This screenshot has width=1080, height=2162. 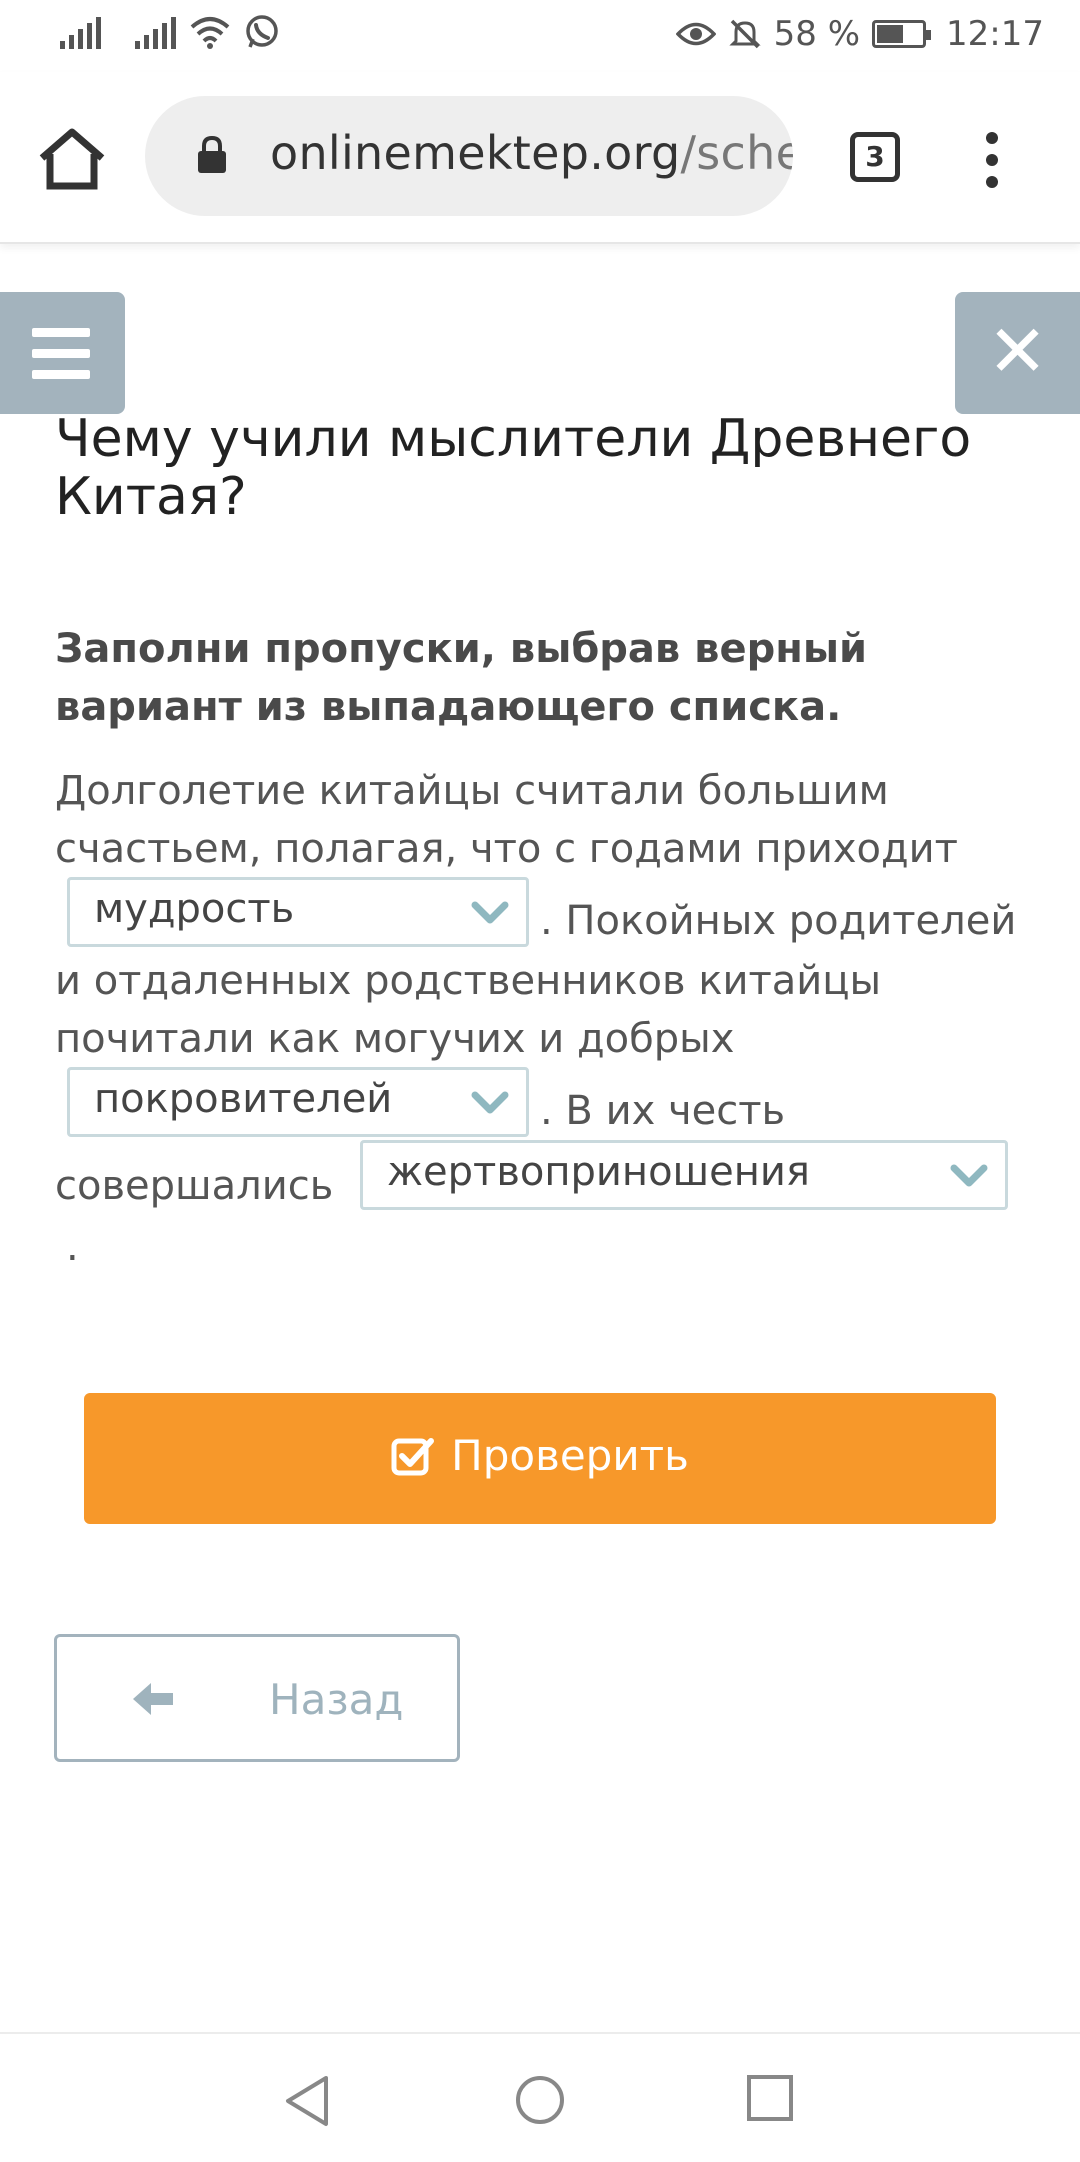 I want to click on home-button, so click(x=72, y=159).